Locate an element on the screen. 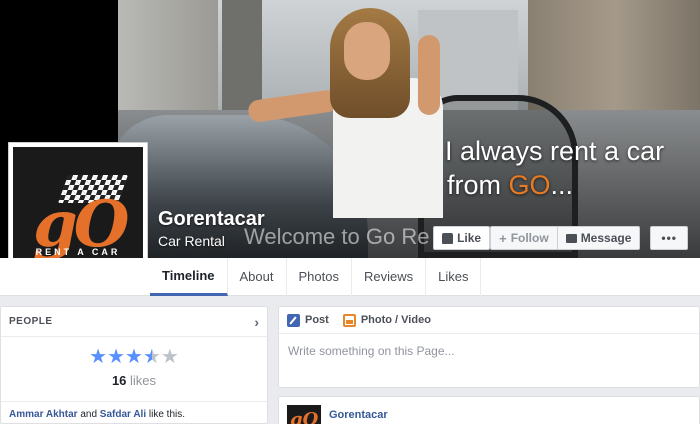  post-tab-label: Post is located at coordinates (317, 320).